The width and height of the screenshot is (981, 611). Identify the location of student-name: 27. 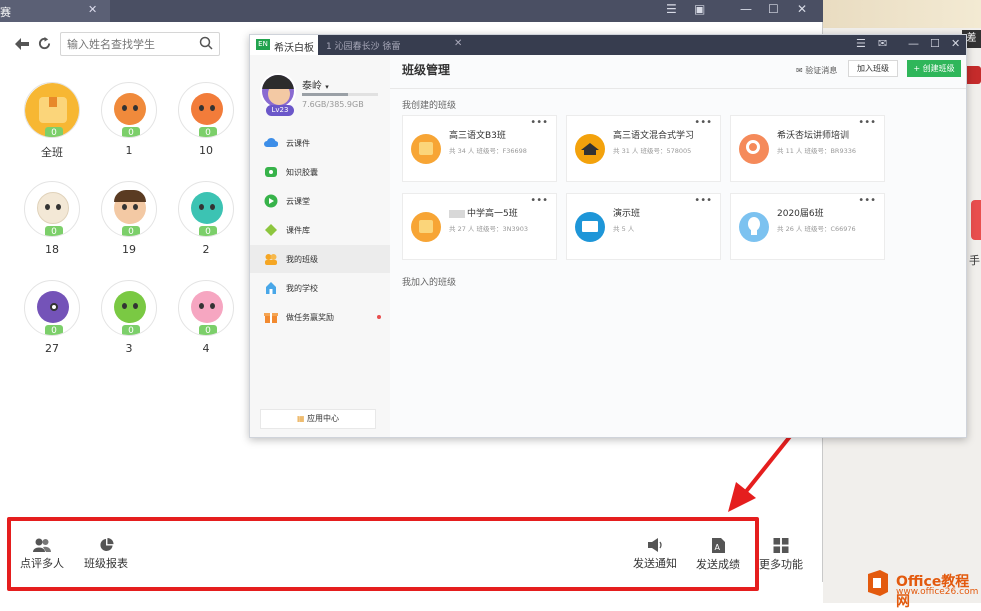
(52, 348).